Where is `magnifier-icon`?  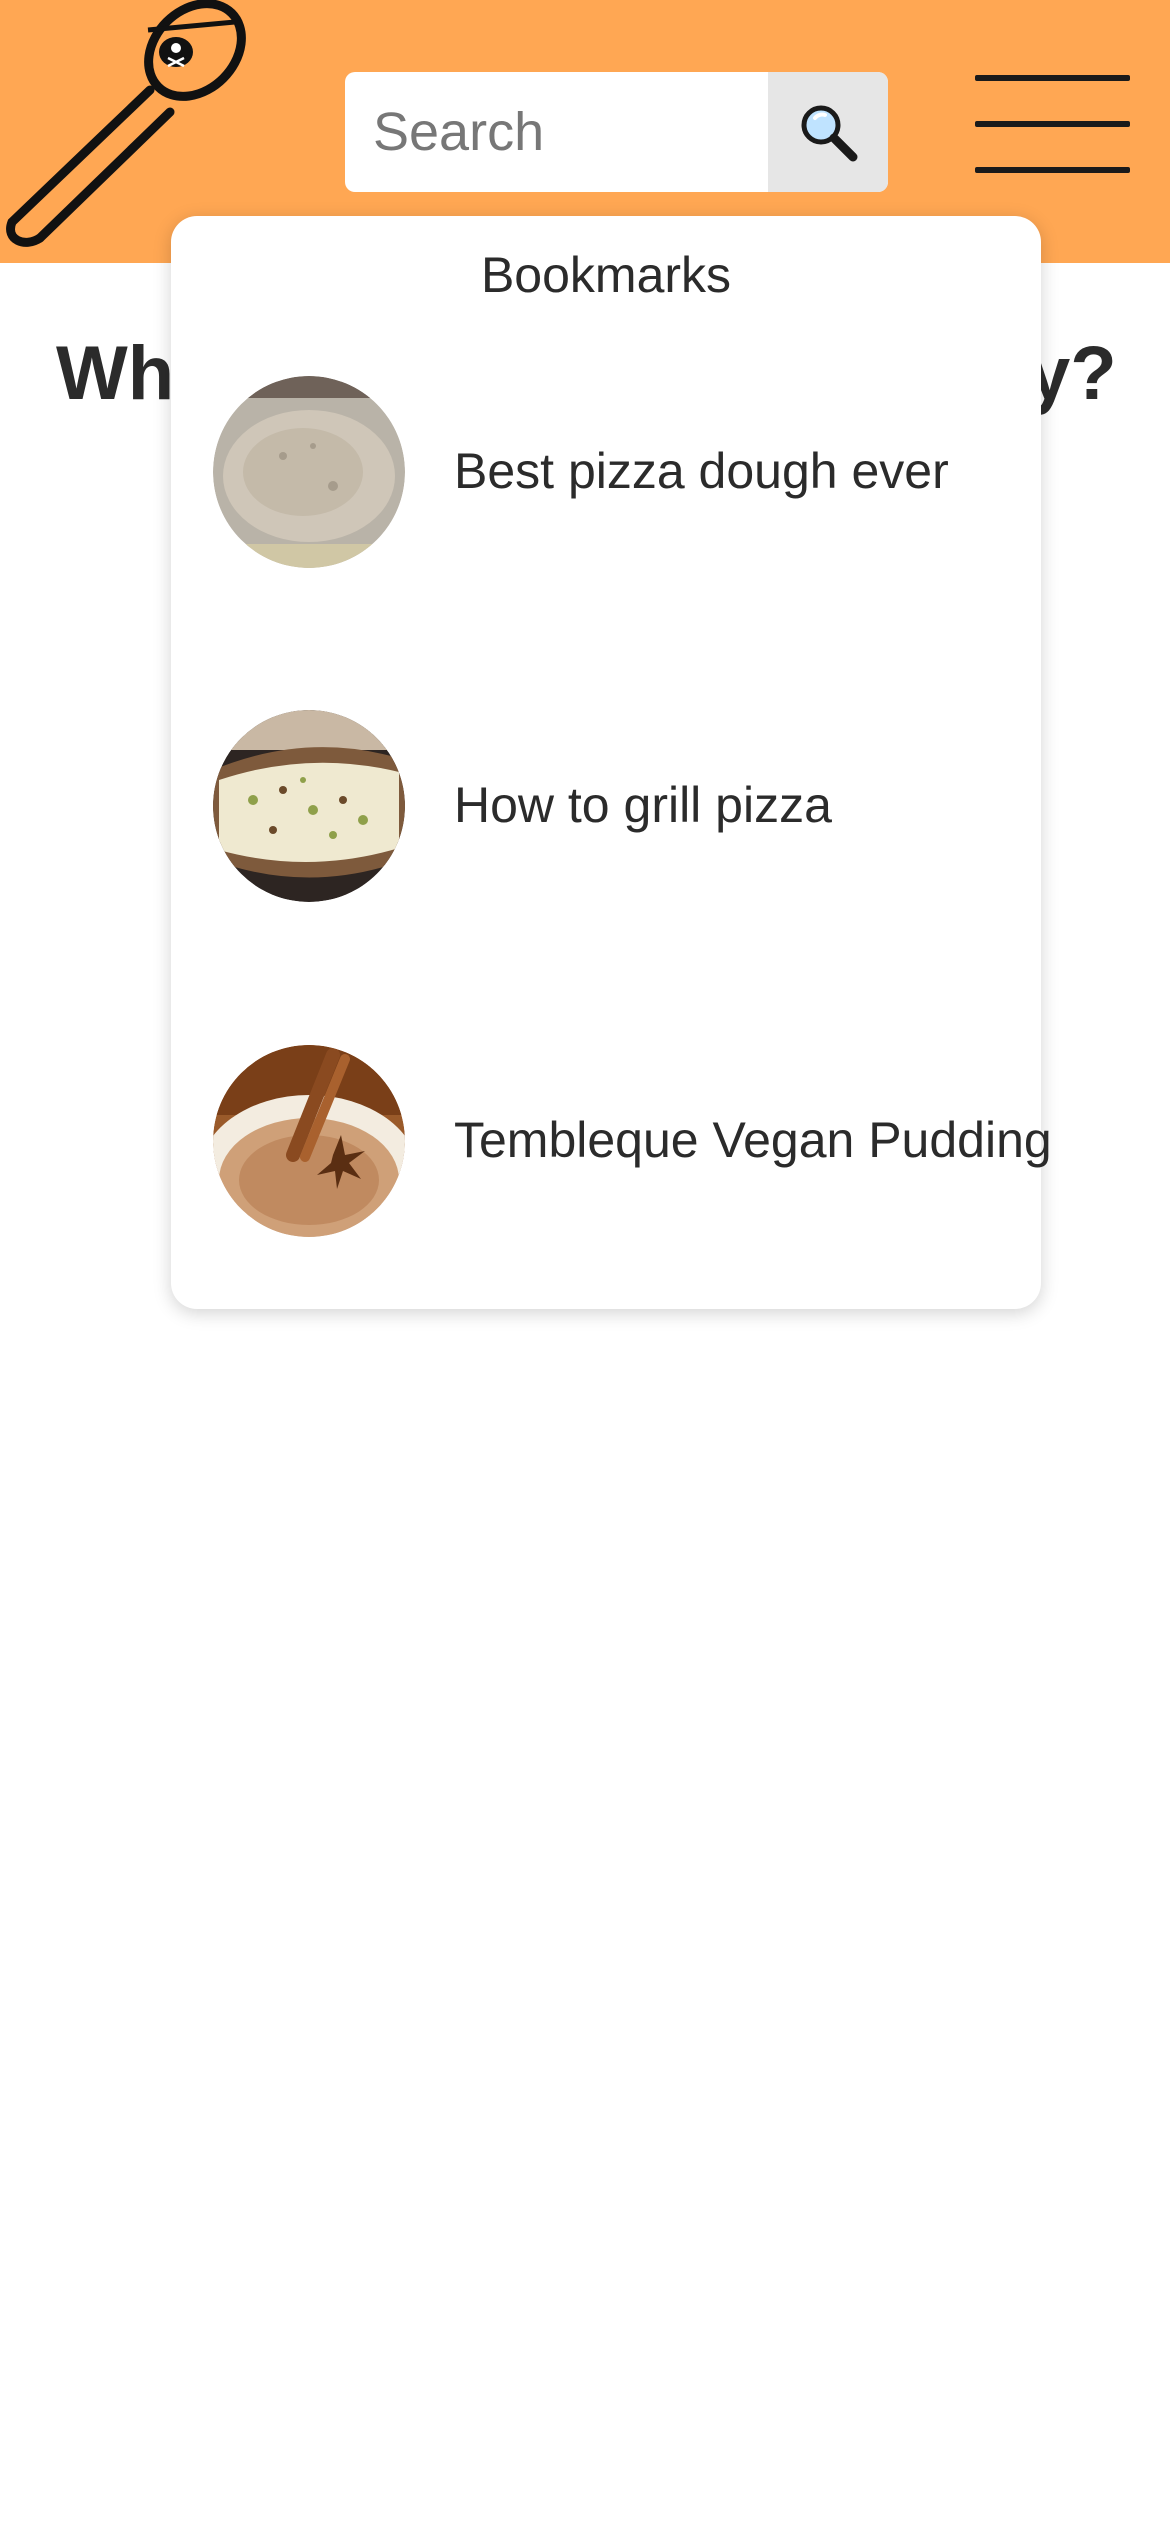 magnifier-icon is located at coordinates (829, 133).